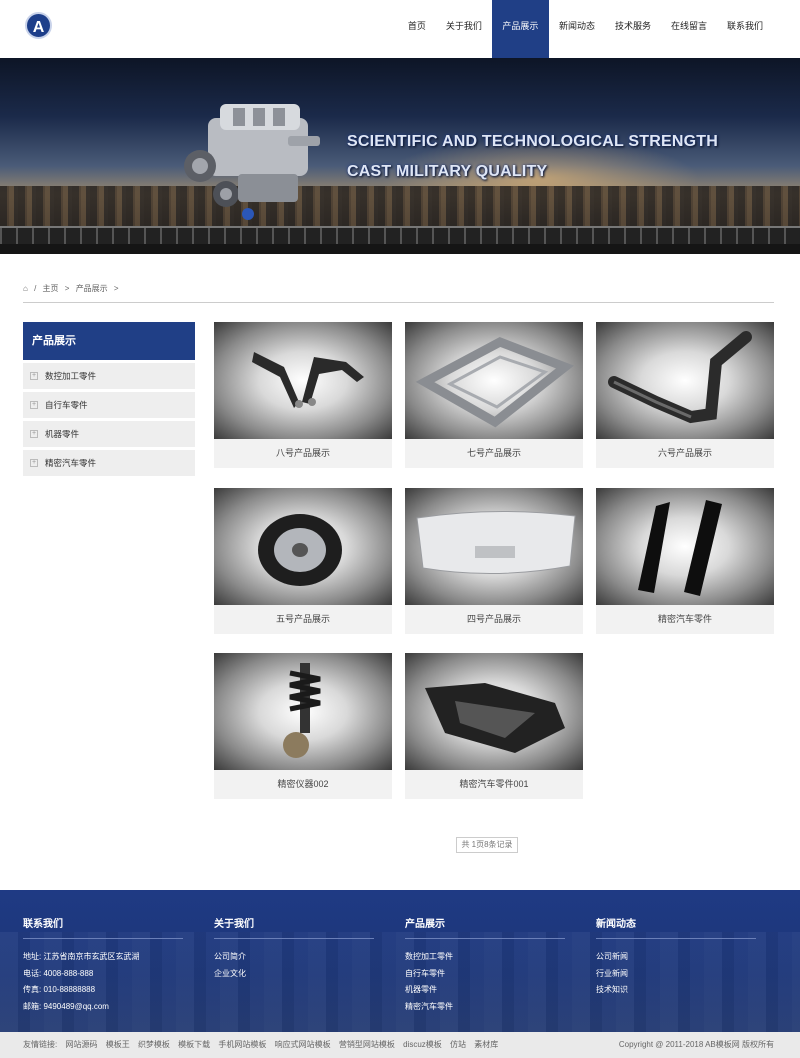 The width and height of the screenshot is (800, 1058). I want to click on footer-phone: 电话: 4008-888-888, so click(58, 973).